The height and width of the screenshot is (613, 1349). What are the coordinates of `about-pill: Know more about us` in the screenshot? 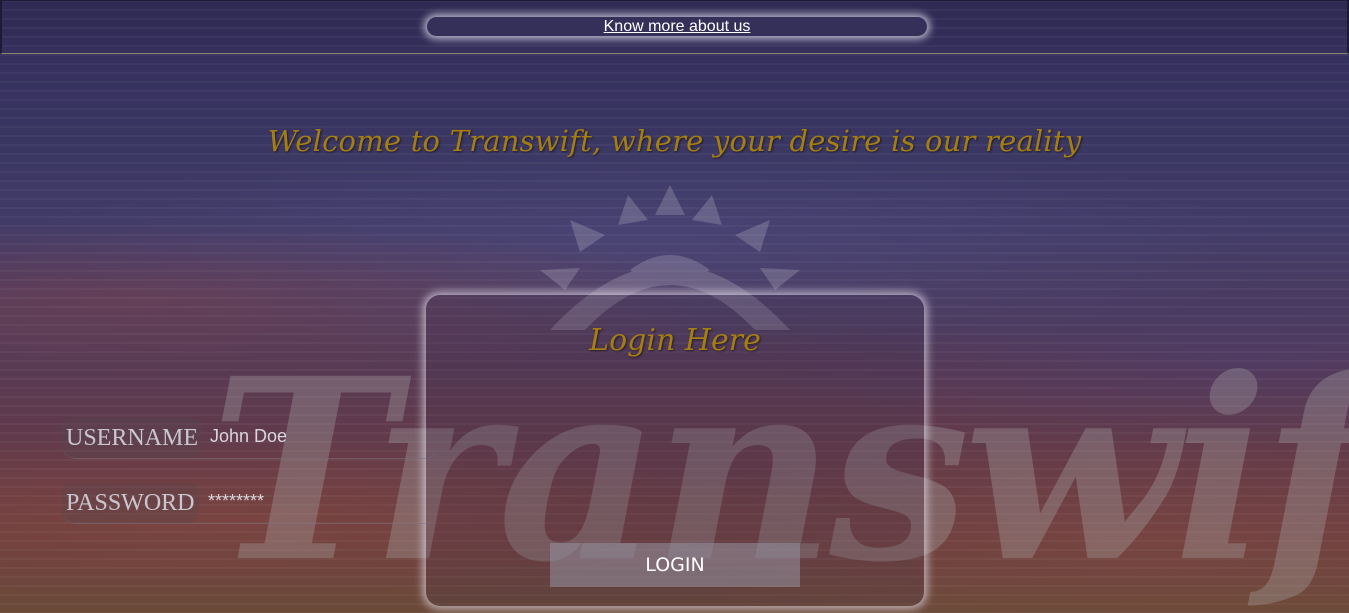 It's located at (677, 26).